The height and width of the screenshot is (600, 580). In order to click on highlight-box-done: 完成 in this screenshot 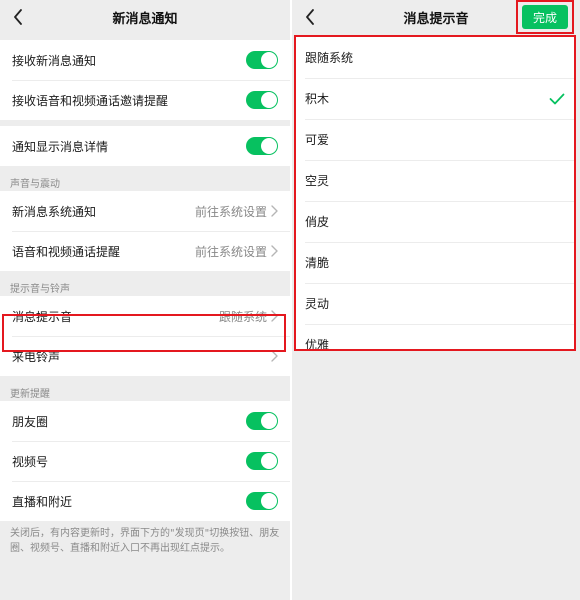, I will do `click(545, 17)`.